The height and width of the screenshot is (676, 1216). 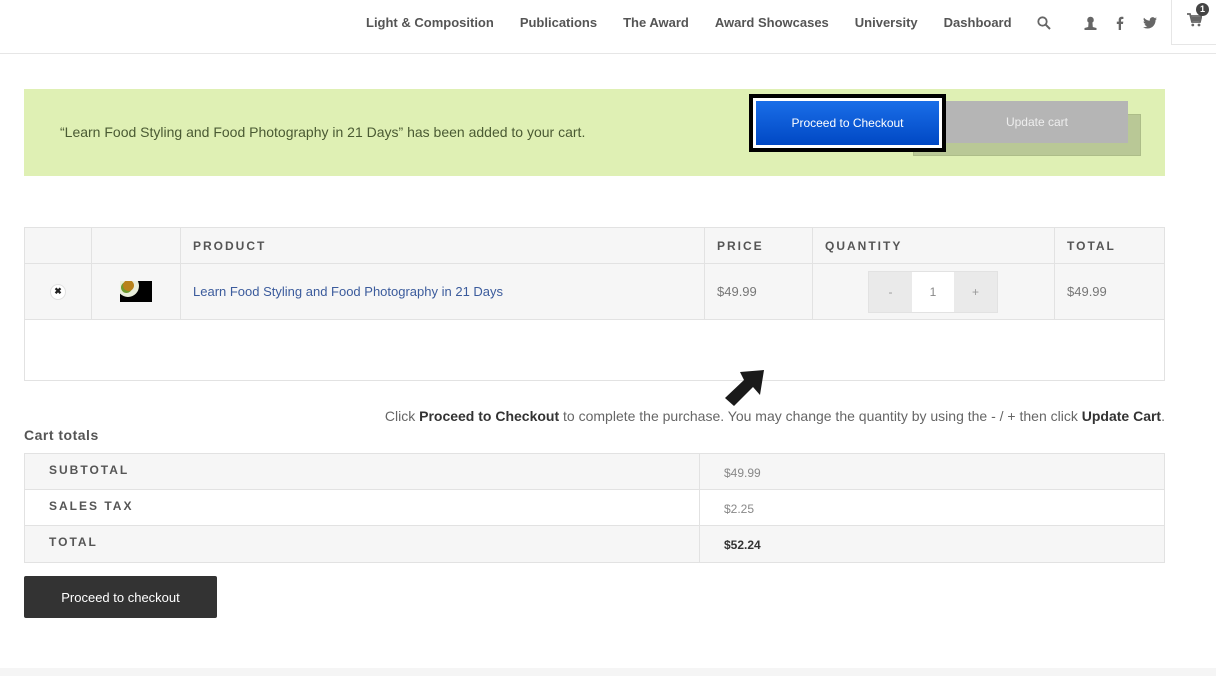 I want to click on total-cell: $49.99, so click(x=1109, y=291).